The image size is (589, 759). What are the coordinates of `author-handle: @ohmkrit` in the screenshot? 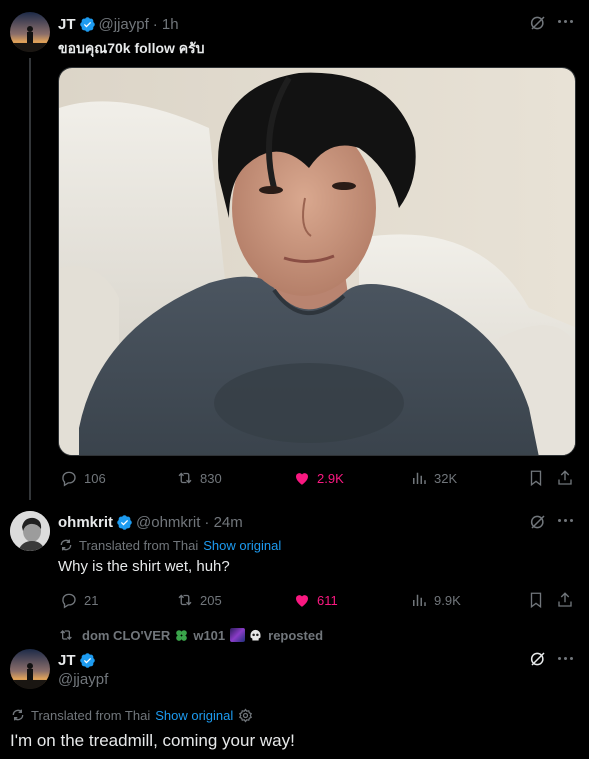 It's located at (168, 522).